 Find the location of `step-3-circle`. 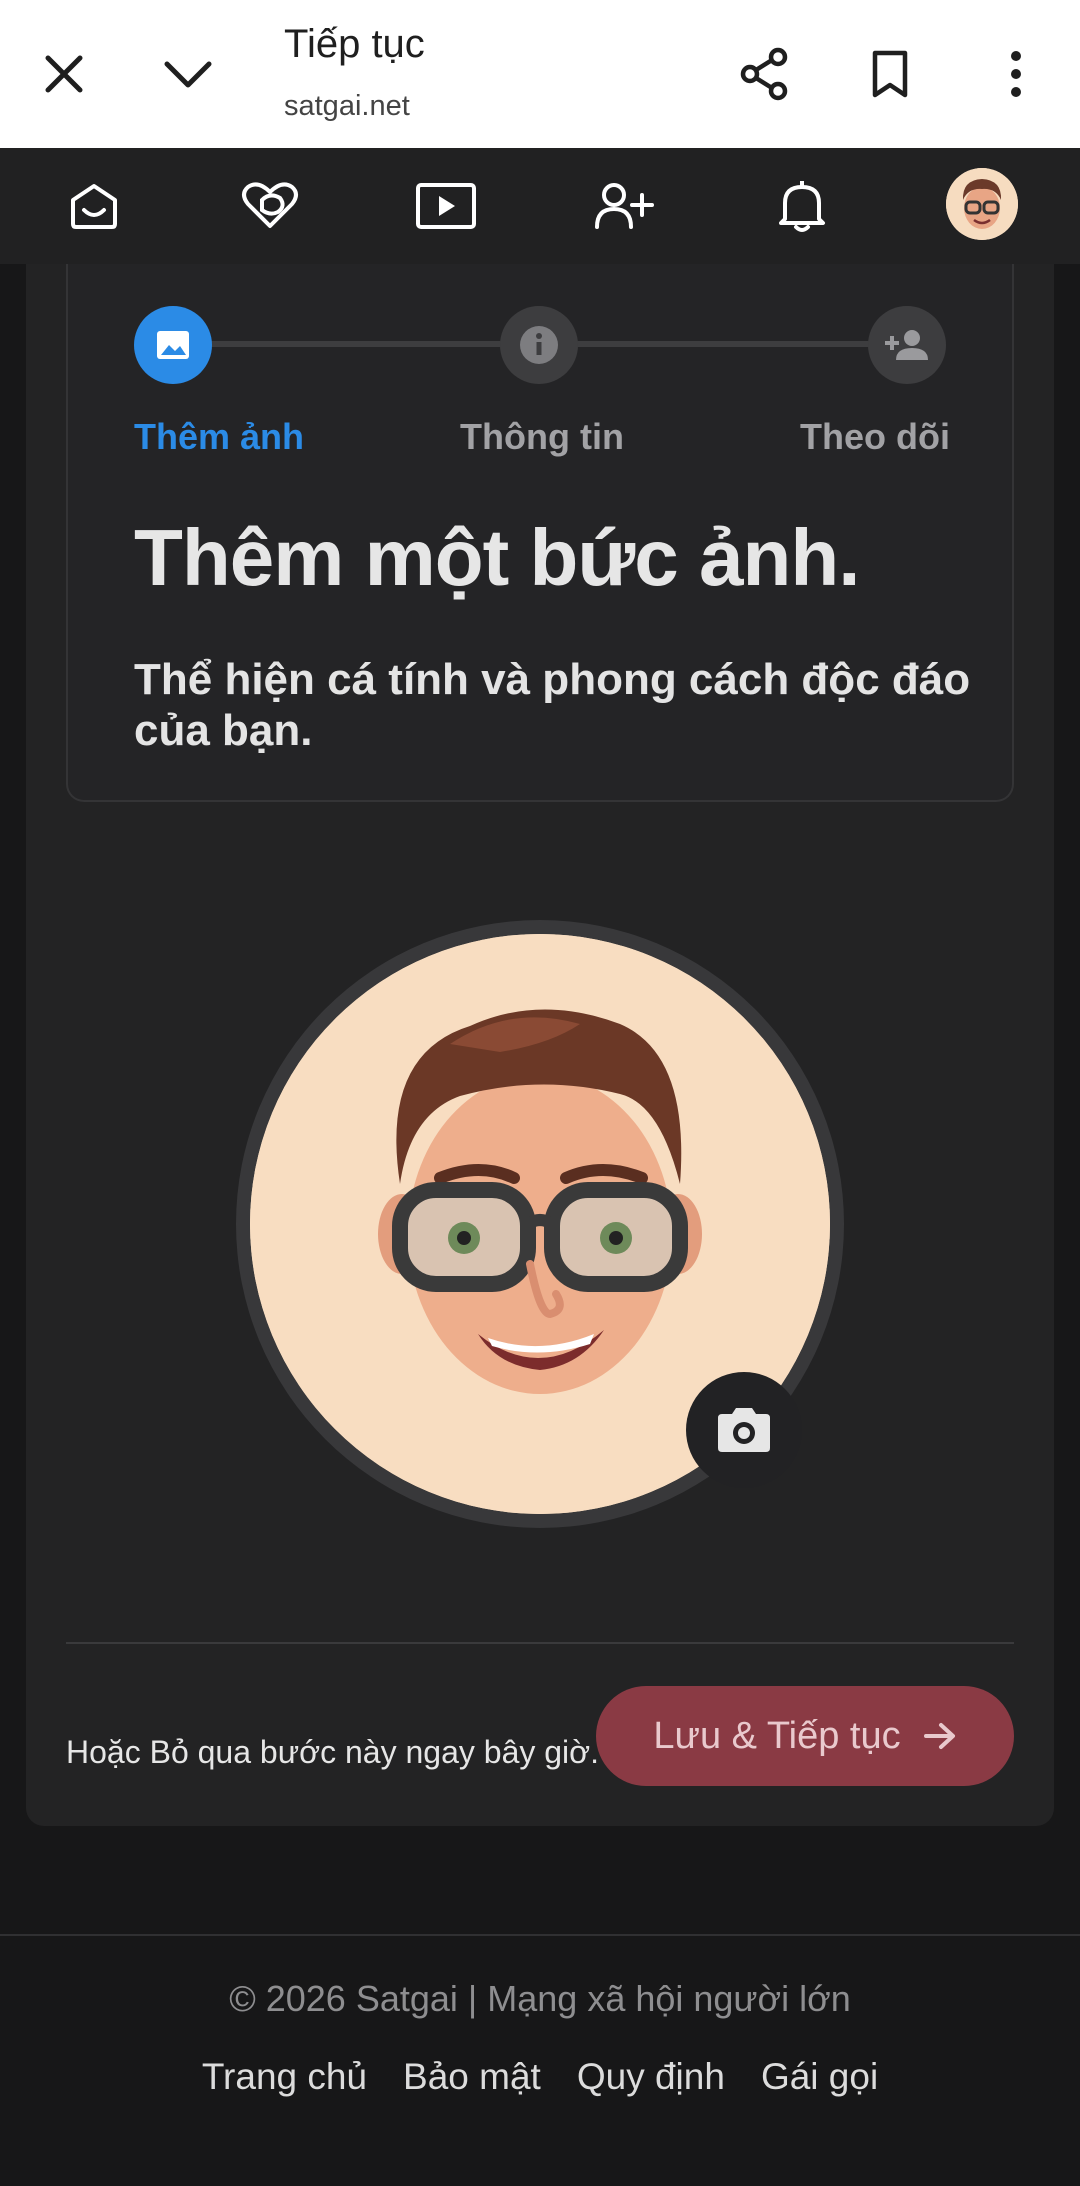

step-3-circle is located at coordinates (907, 345).